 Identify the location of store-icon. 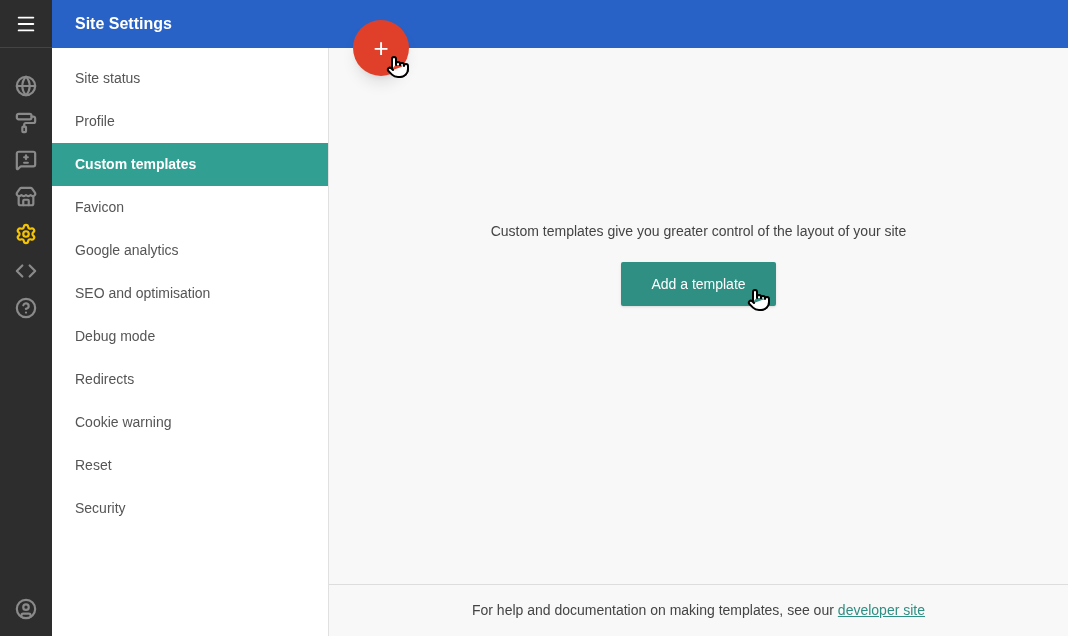
(26, 197).